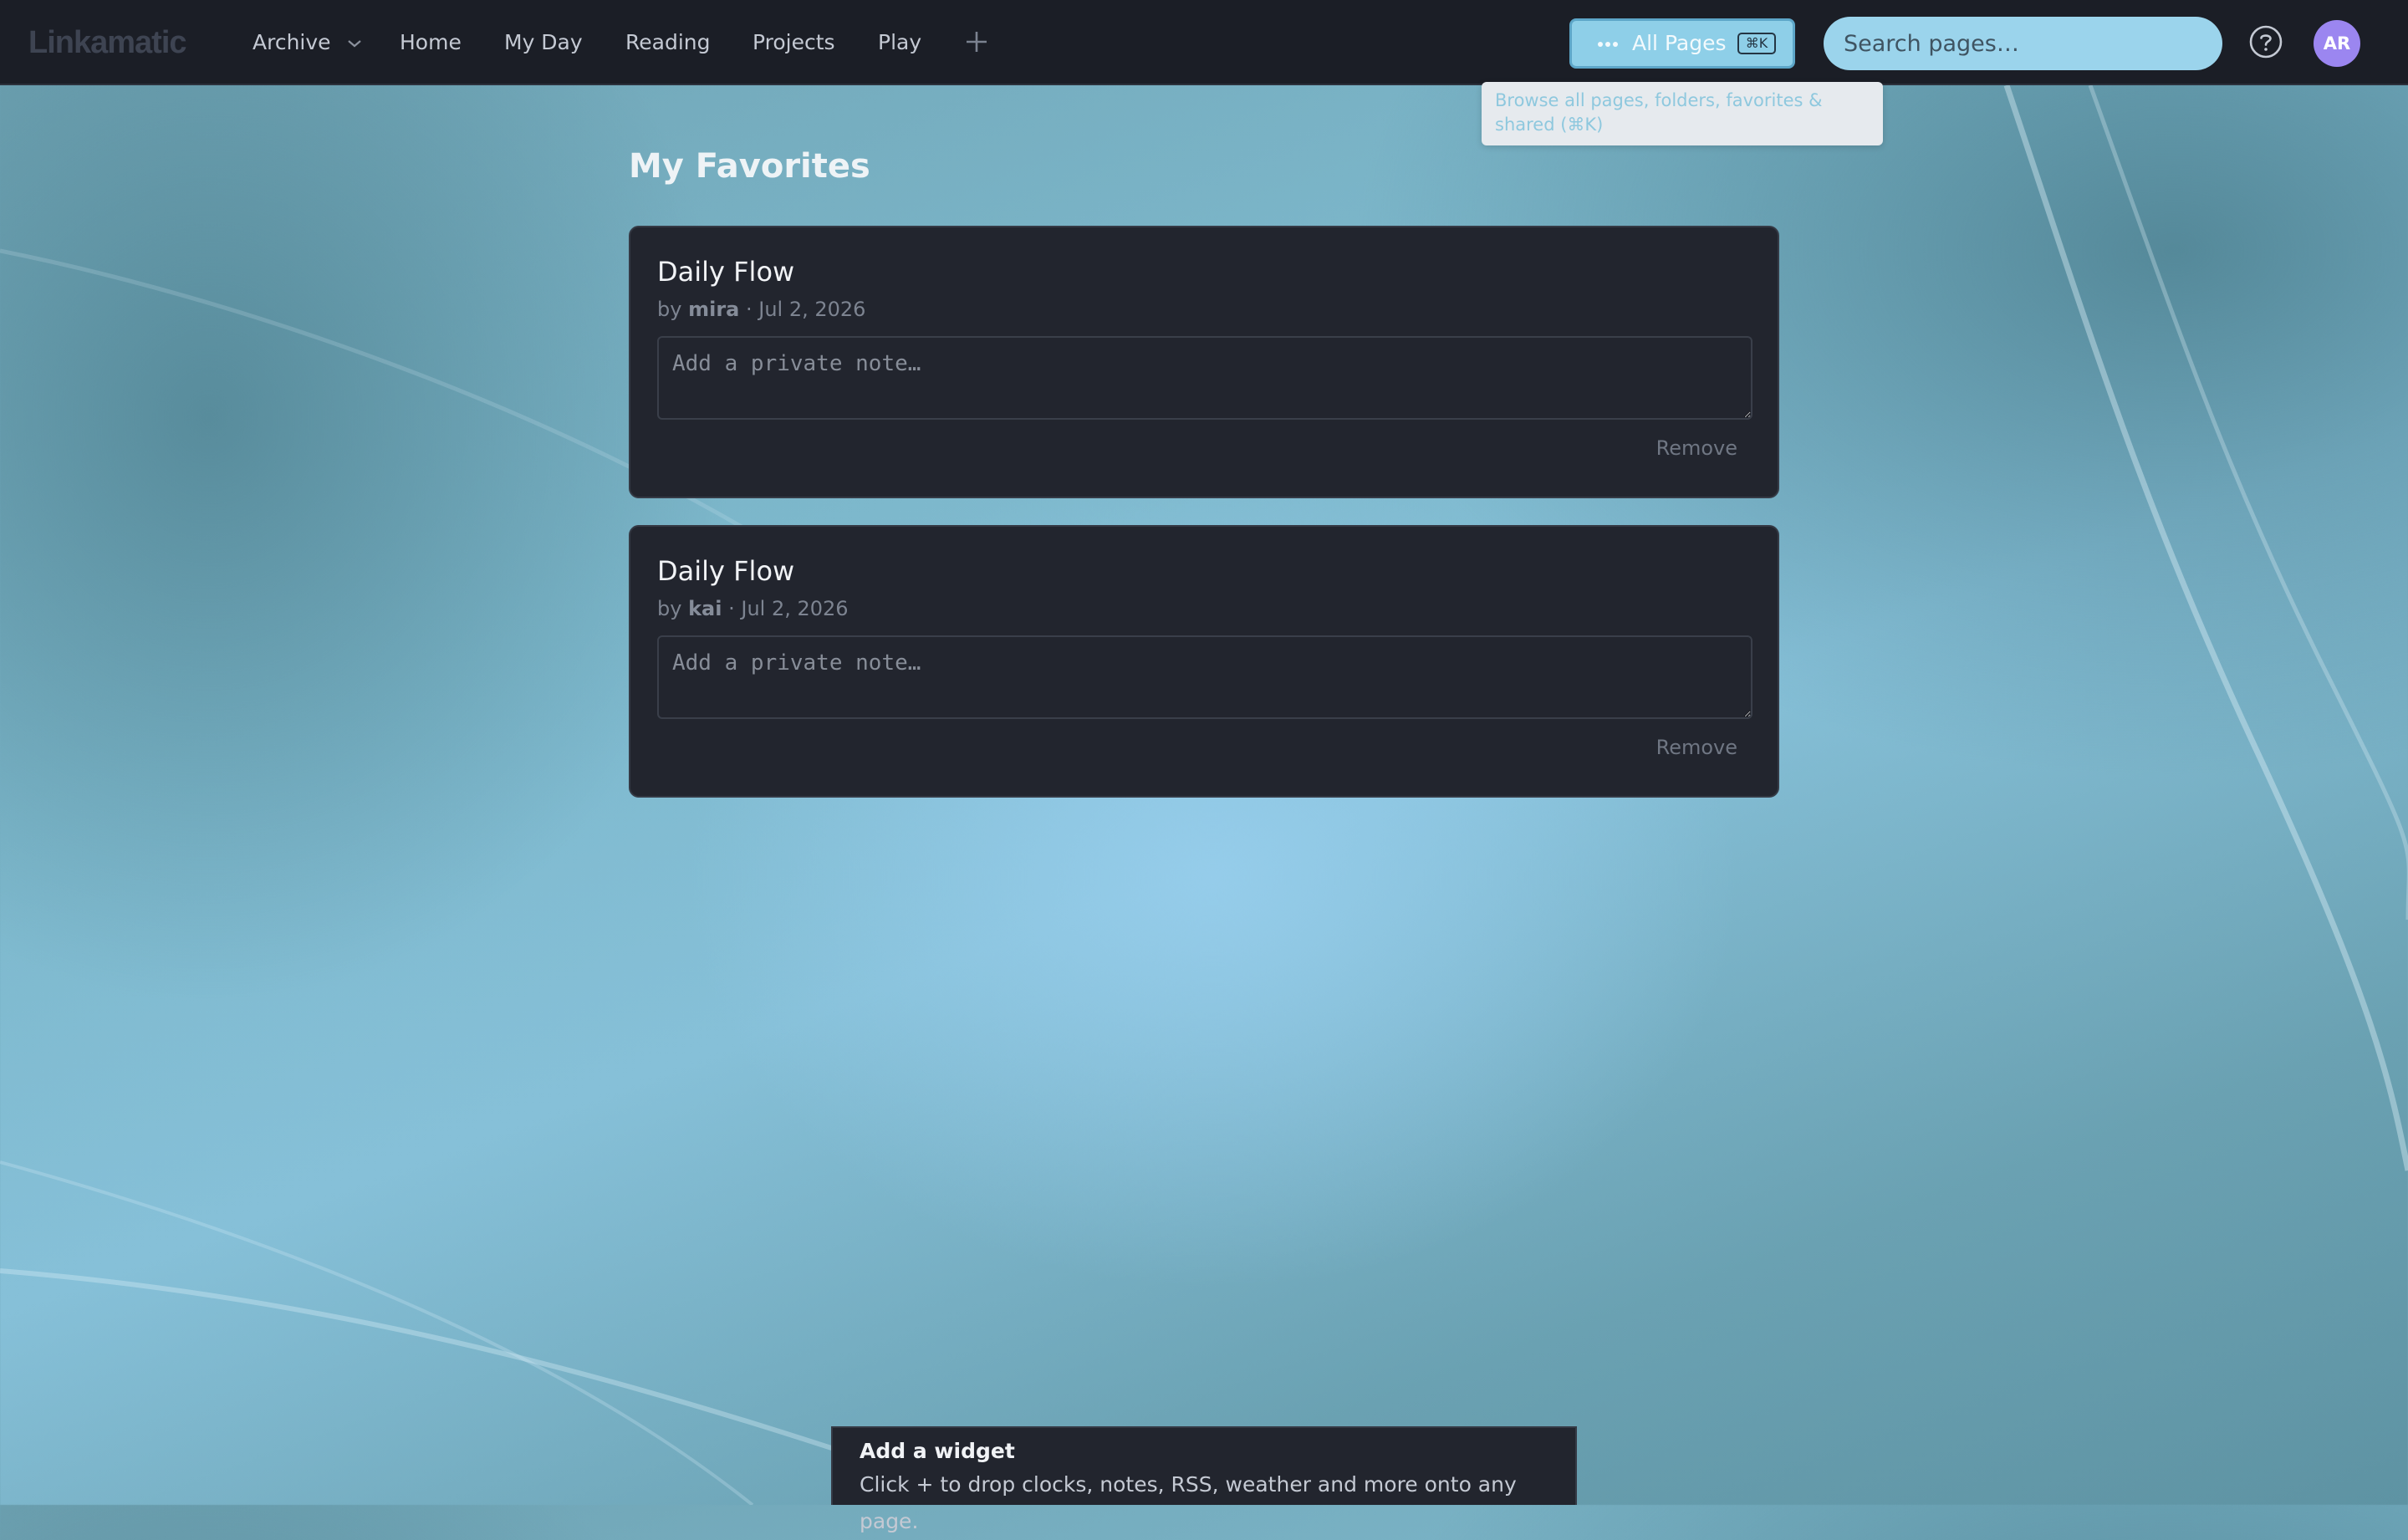  What do you see at coordinates (354, 44) in the screenshot?
I see `chevron-down-icon` at bounding box center [354, 44].